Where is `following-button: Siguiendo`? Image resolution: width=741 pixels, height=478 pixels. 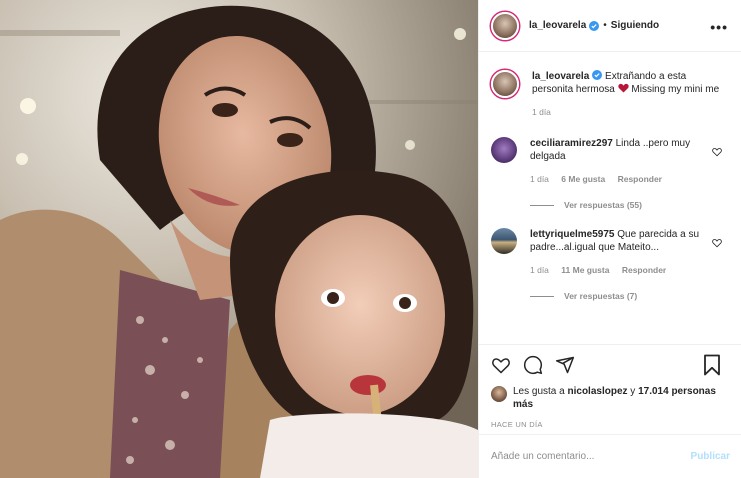 following-button: Siguiendo is located at coordinates (635, 25).